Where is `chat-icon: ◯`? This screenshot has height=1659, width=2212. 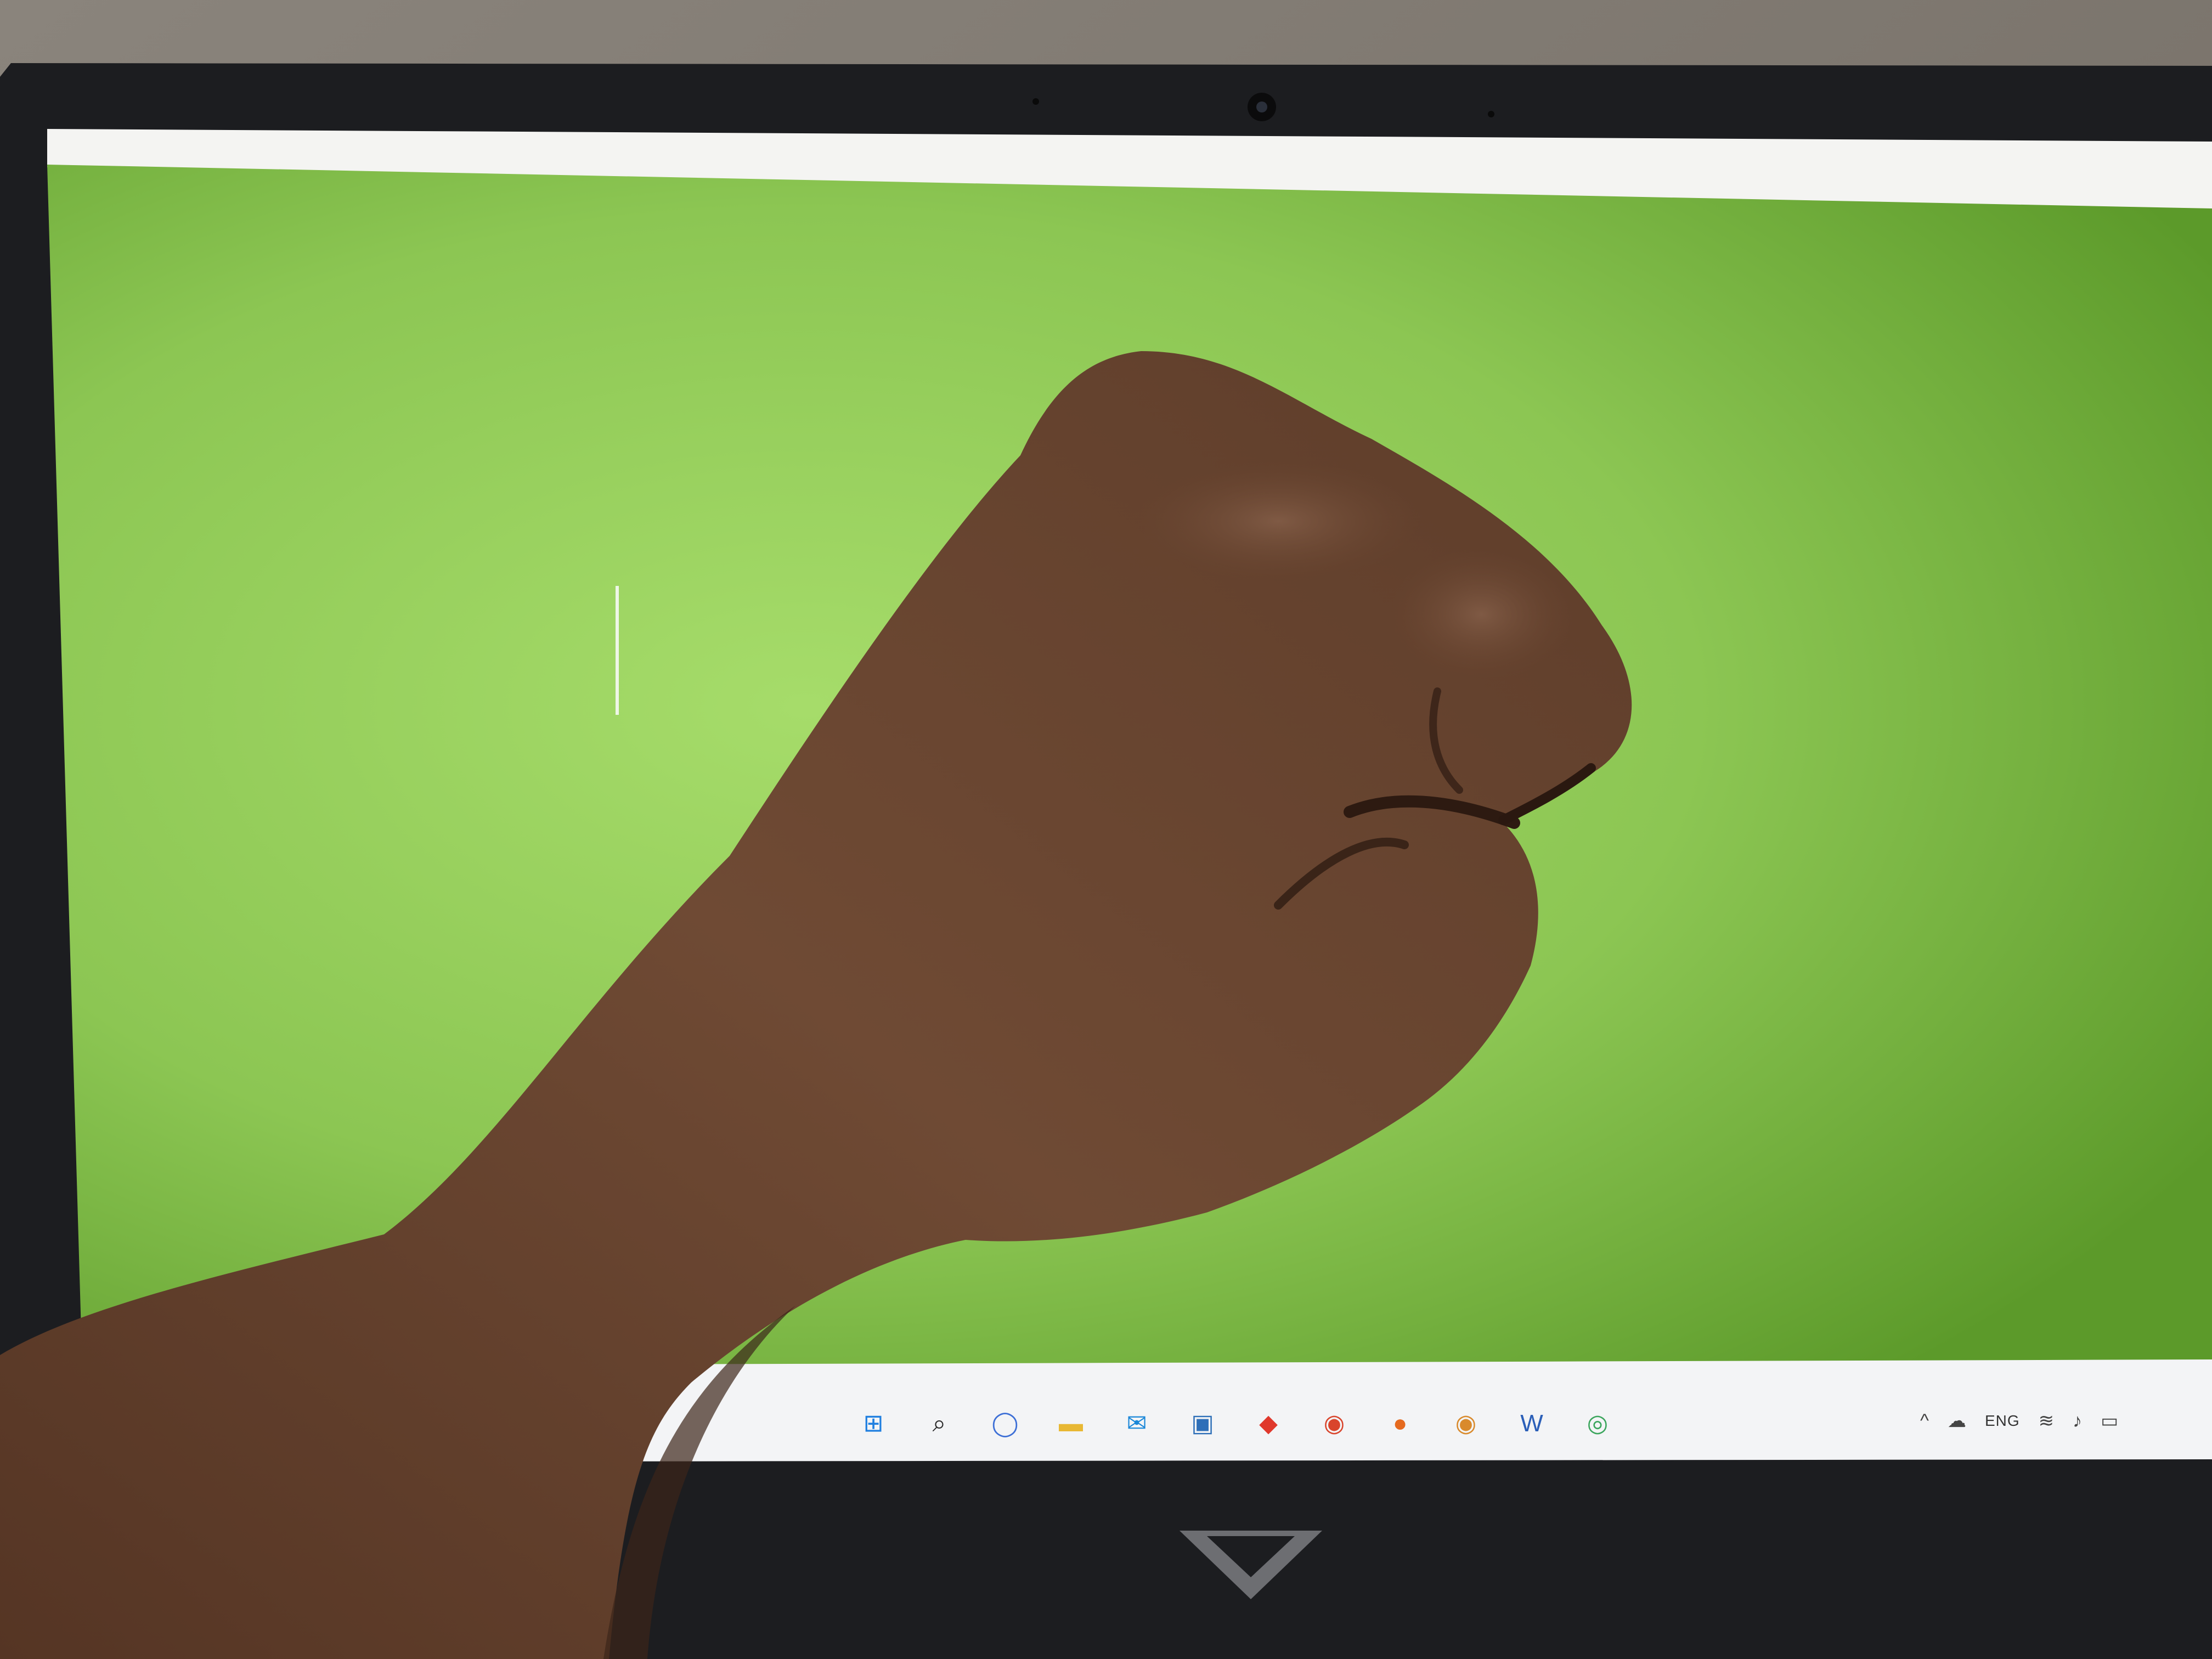
chat-icon: ◯ is located at coordinates (1005, 1424).